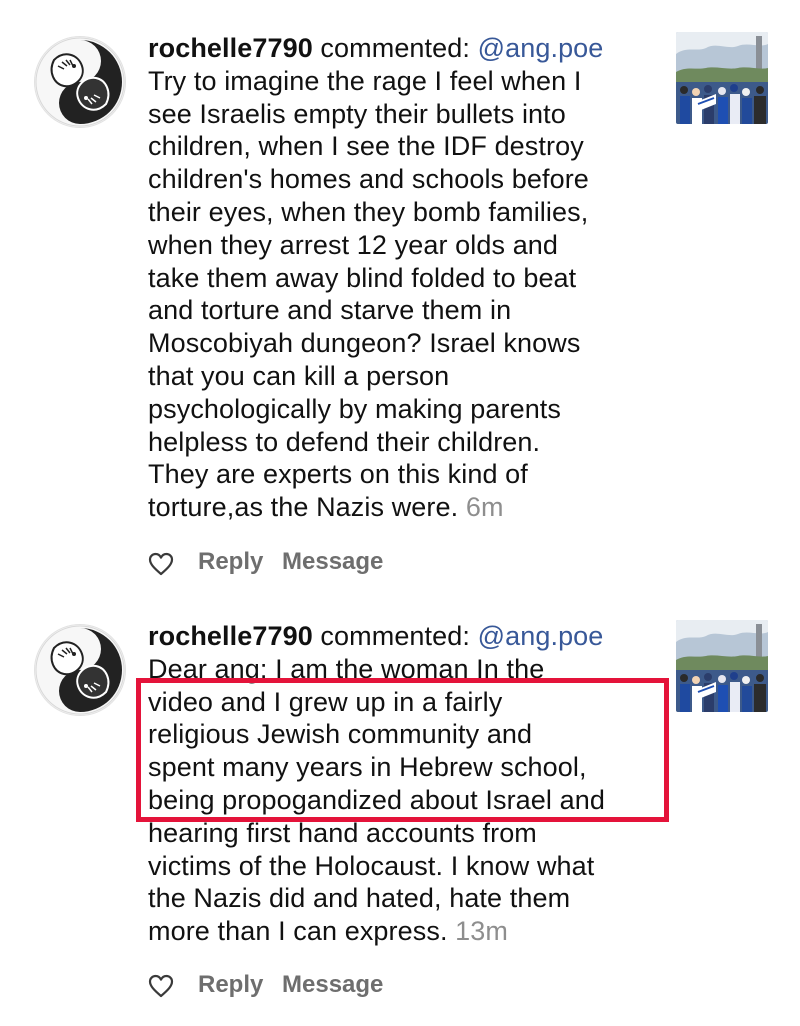 This screenshot has height=1026, width=800. Describe the element at coordinates (368, 179) in the screenshot. I see `comment-line: children's homes and schools before` at that location.